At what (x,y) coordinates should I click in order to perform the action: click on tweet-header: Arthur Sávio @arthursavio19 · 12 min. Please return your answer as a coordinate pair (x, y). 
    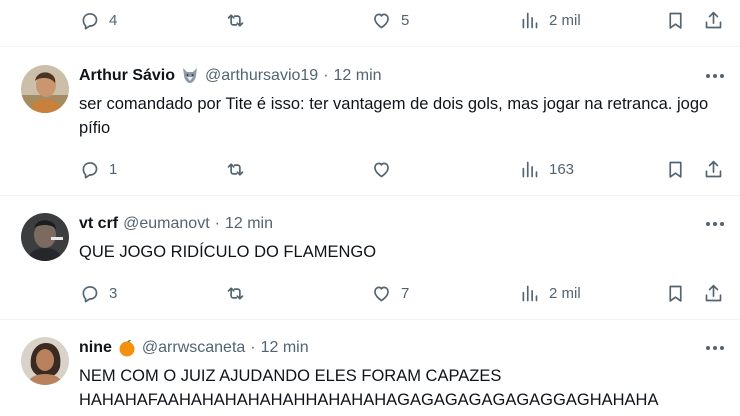
    Looking at the image, I should click on (230, 76).